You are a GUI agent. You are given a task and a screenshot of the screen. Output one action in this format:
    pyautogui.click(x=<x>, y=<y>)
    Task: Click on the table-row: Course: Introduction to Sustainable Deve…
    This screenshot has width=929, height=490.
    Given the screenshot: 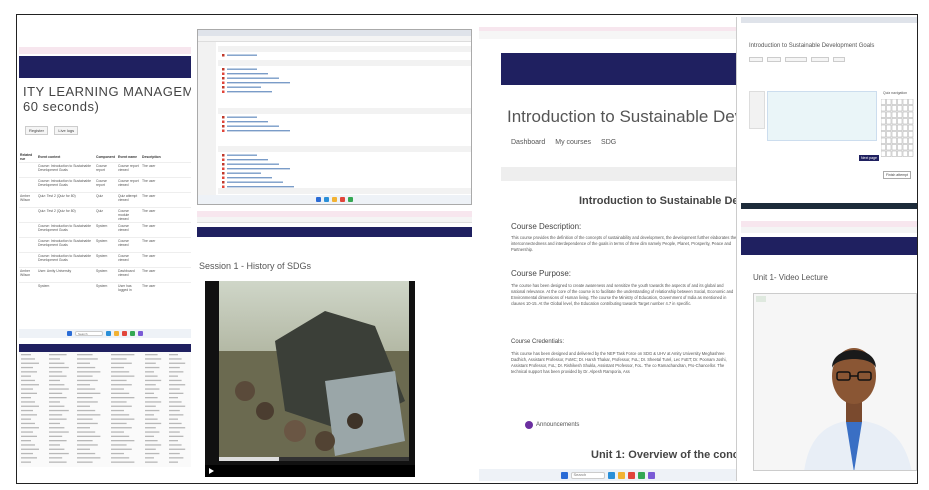 What is the action you would take?
    pyautogui.click(x=105, y=170)
    